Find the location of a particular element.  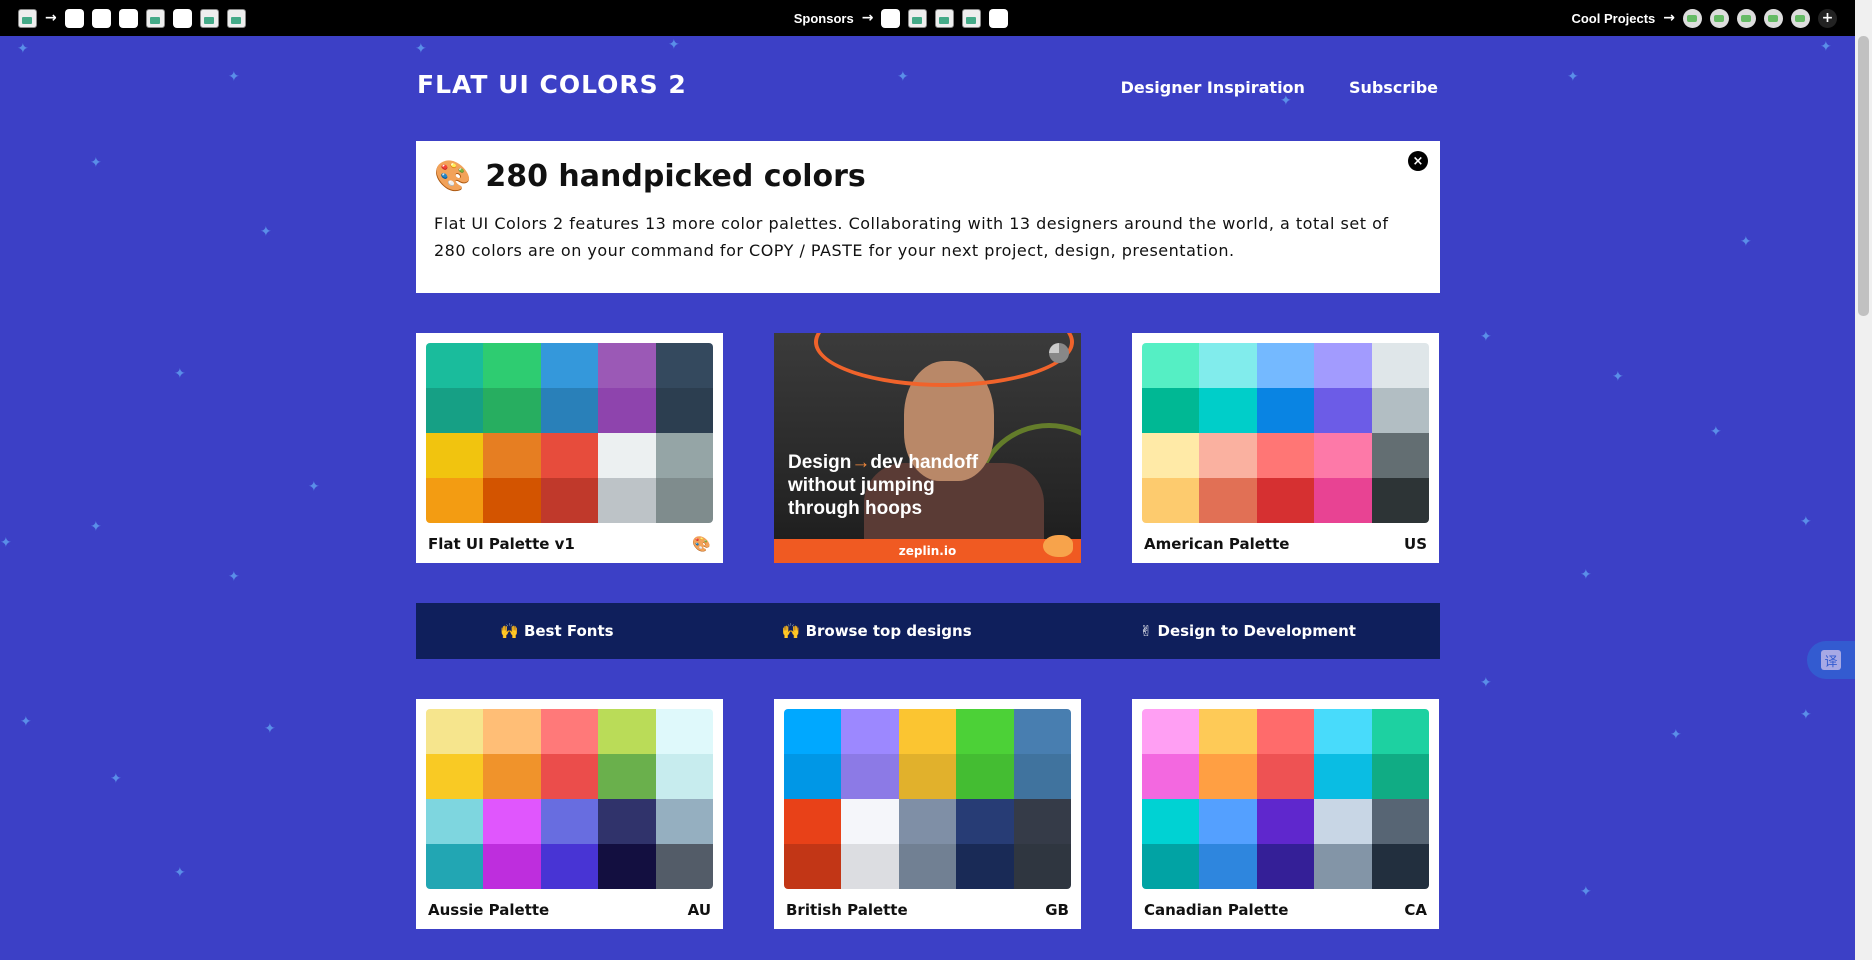

sponsors-link: Sponsors is located at coordinates (824, 18).